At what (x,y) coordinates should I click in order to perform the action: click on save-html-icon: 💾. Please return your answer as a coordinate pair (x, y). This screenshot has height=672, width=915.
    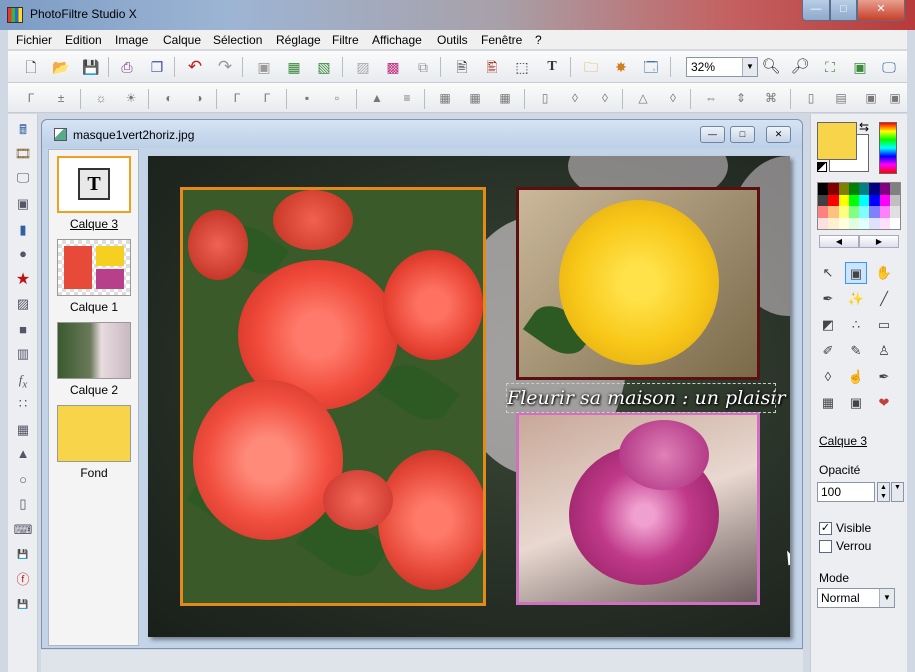
    Looking at the image, I should click on (23, 604).